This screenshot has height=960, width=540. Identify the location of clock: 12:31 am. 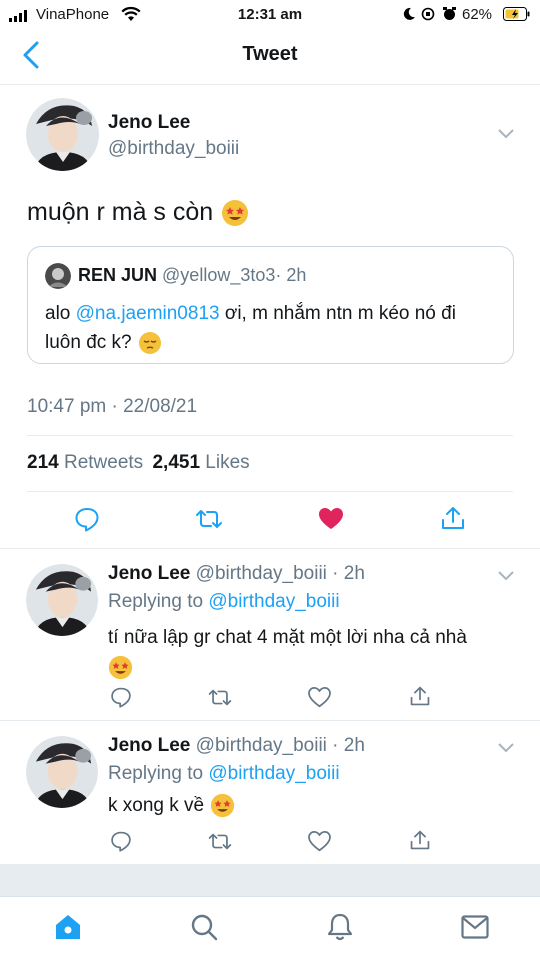
(270, 14).